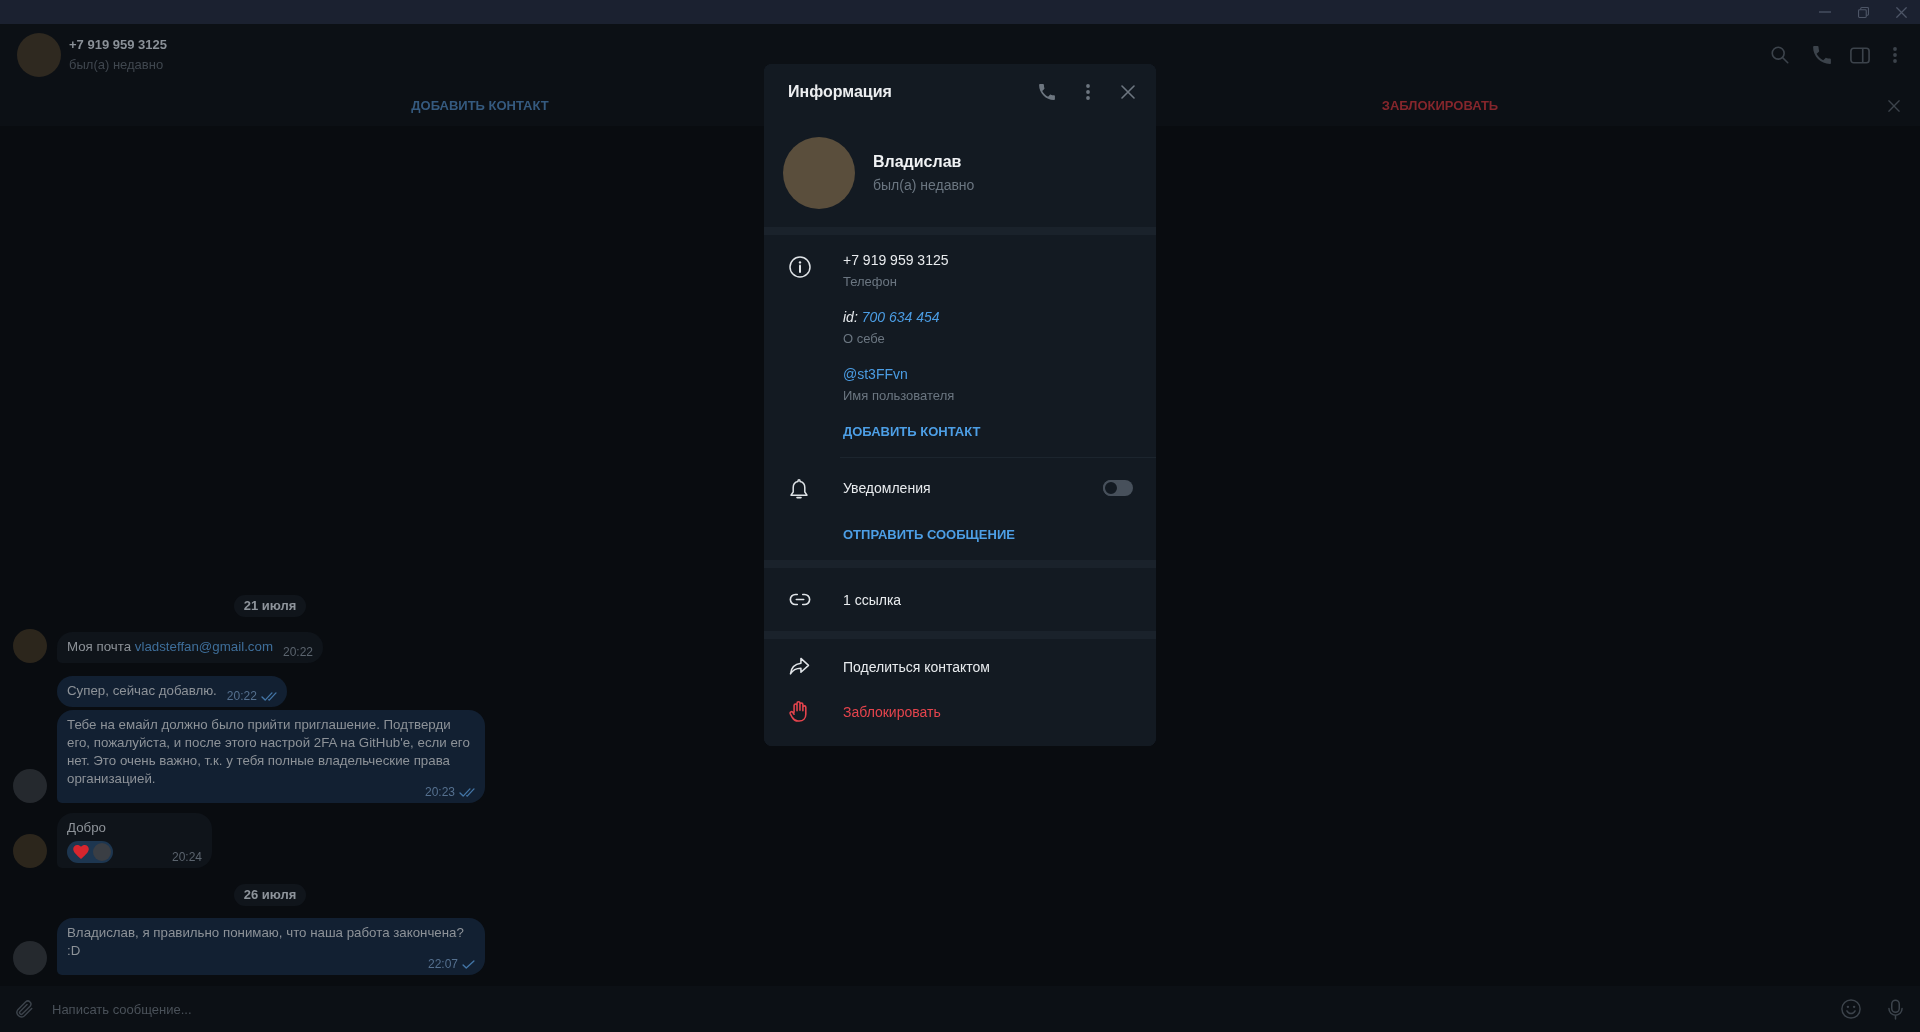 The height and width of the screenshot is (1032, 1920). Describe the element at coordinates (1851, 1009) in the screenshot. I see `emoji-icon` at that location.